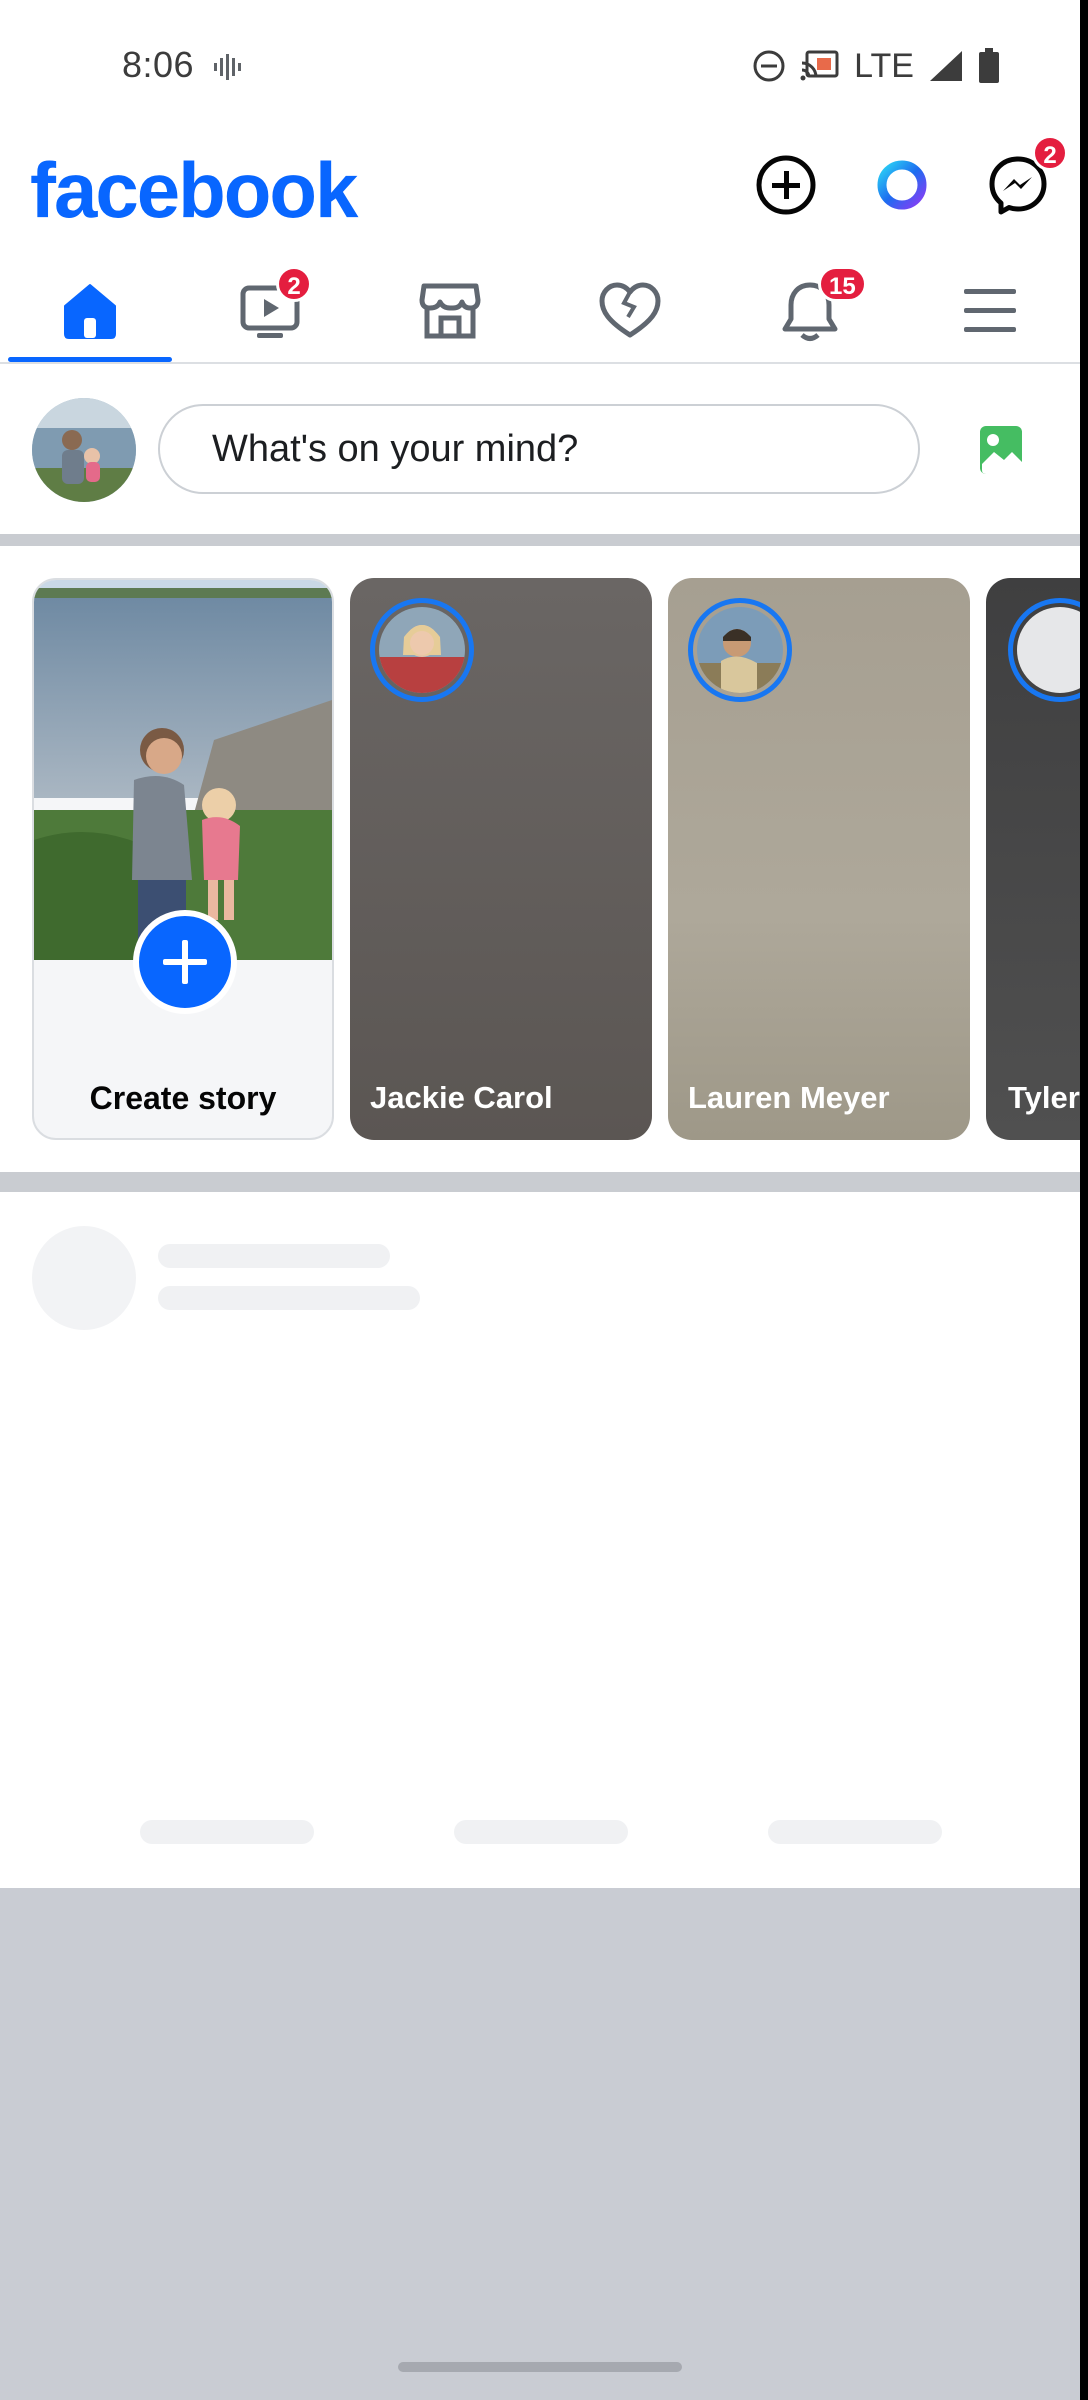 The height and width of the screenshot is (2400, 1088). I want to click on tab-notifications: 15, so click(810, 311).